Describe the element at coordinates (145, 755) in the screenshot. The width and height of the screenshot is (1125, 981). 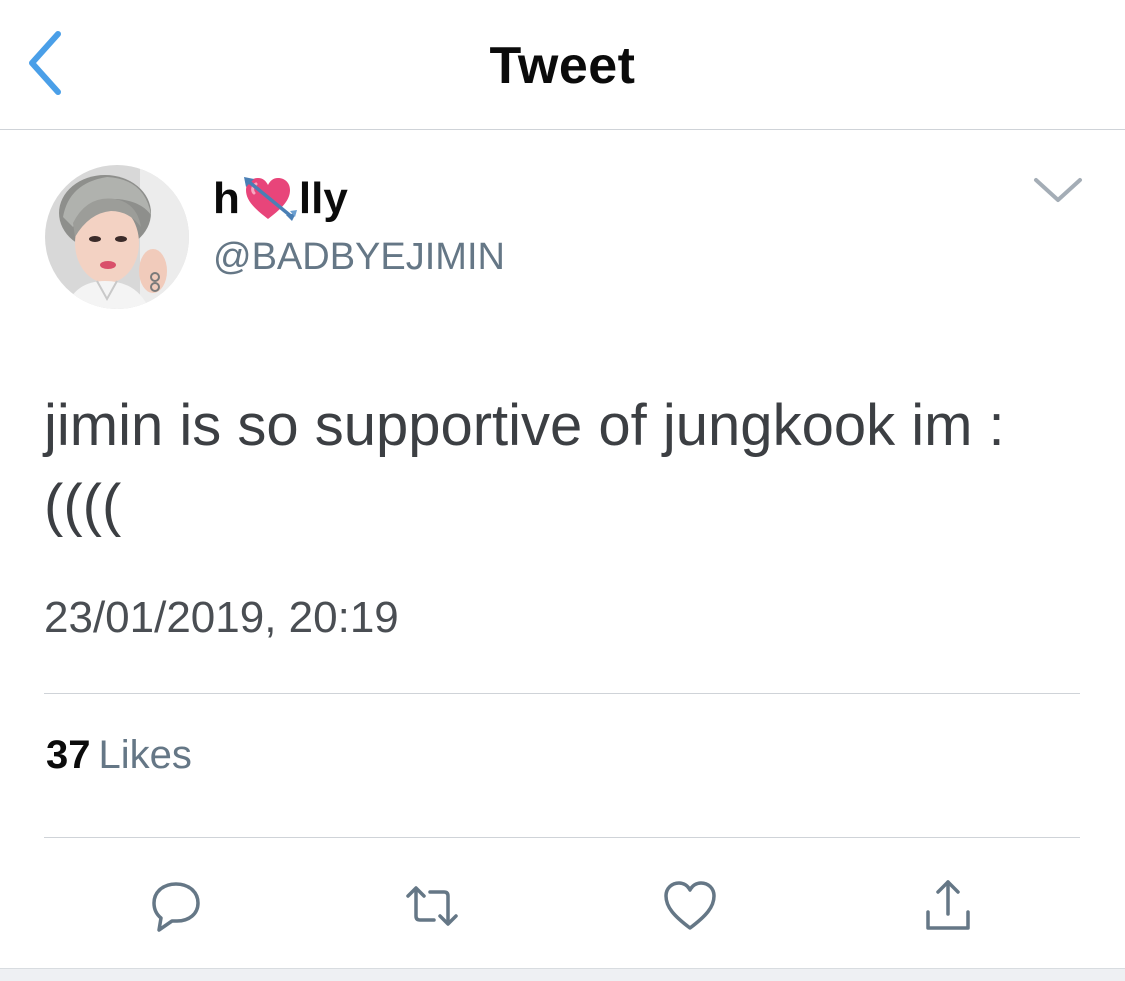
I see `likes-label: Likes` at that location.